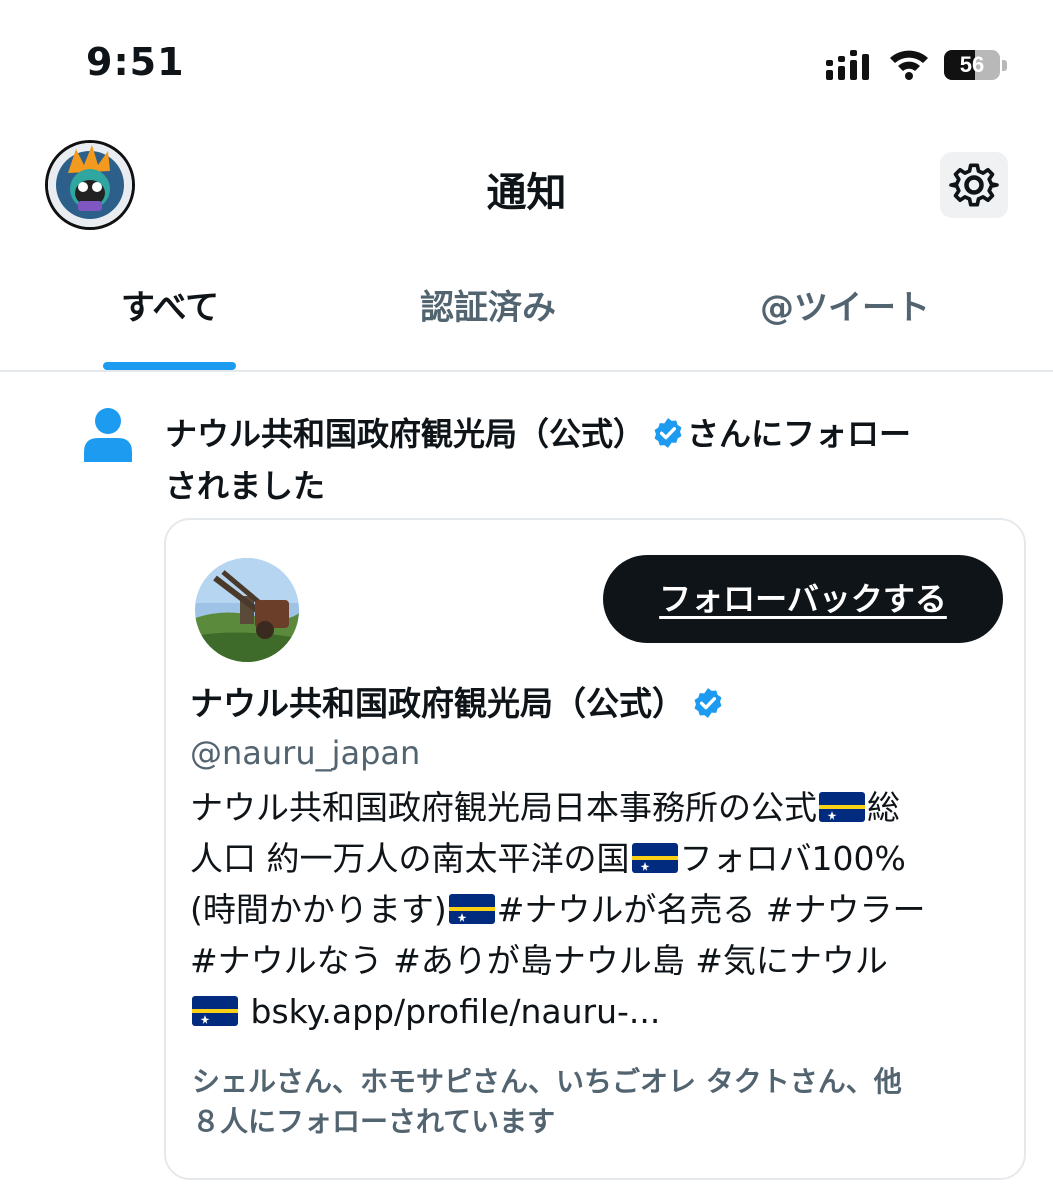 The height and width of the screenshot is (1200, 1053). What do you see at coordinates (909, 65) in the screenshot?
I see `wifi-icon` at bounding box center [909, 65].